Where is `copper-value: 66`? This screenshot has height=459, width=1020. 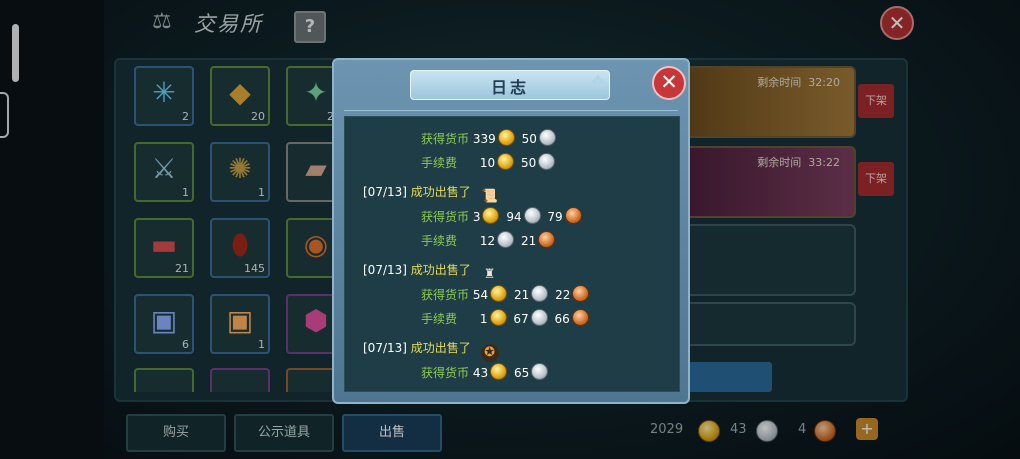
copper-value: 66 is located at coordinates (562, 319).